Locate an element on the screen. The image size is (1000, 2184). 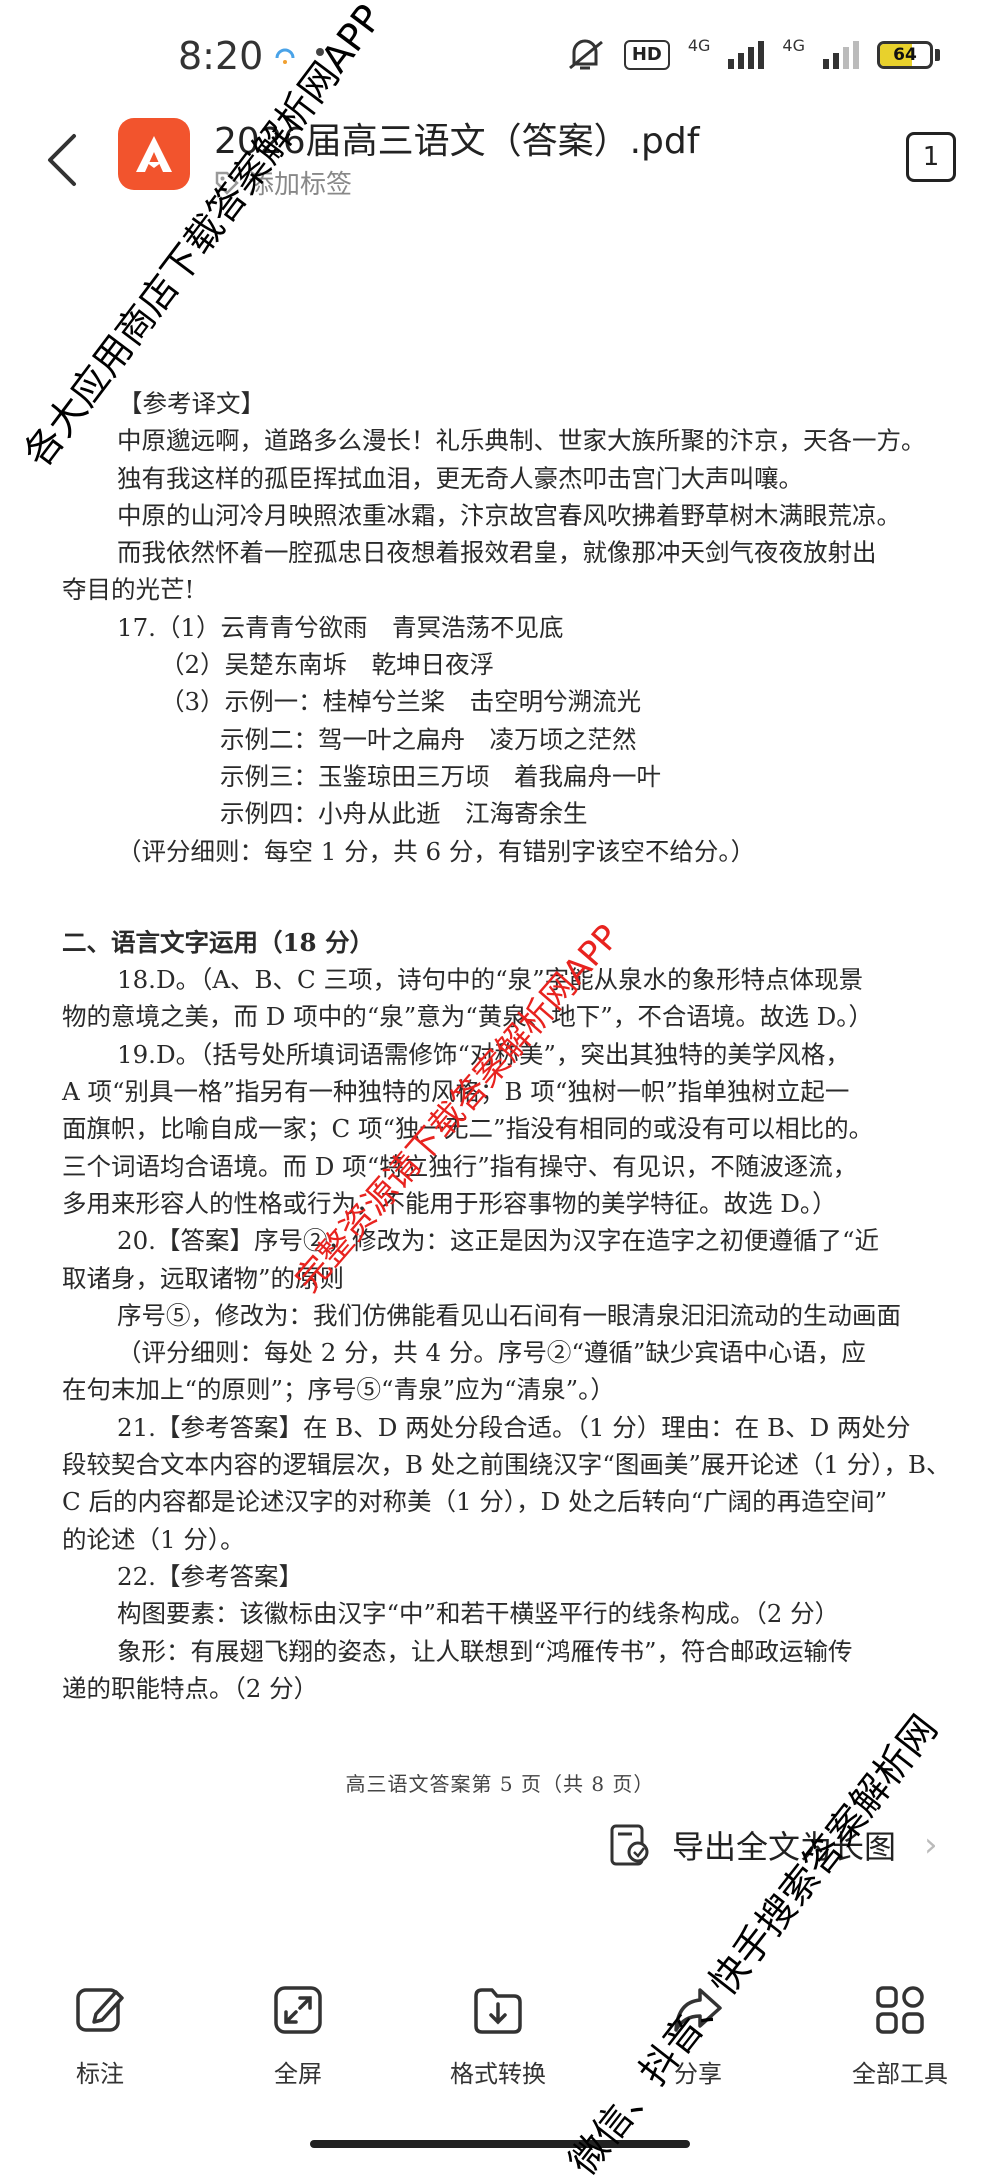
network-type-2: 4G is located at coordinates (793, 45).